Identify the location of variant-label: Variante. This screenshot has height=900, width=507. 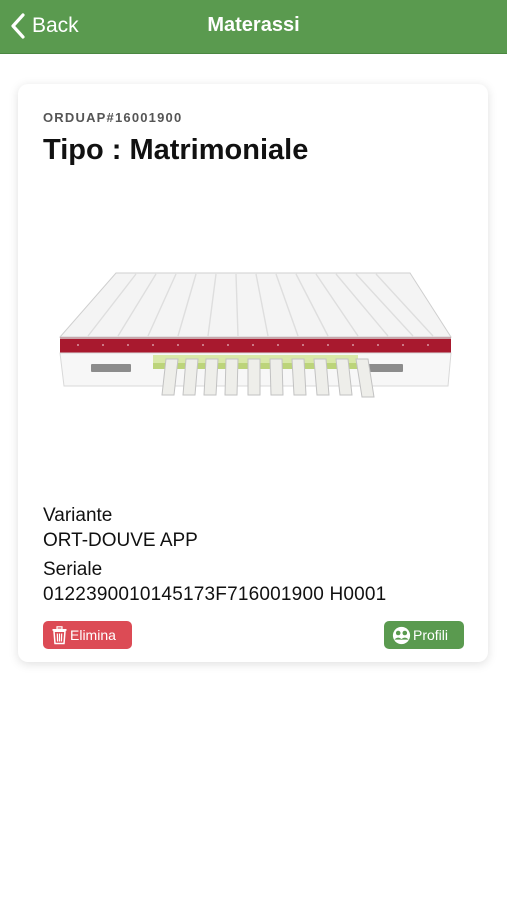
(78, 515).